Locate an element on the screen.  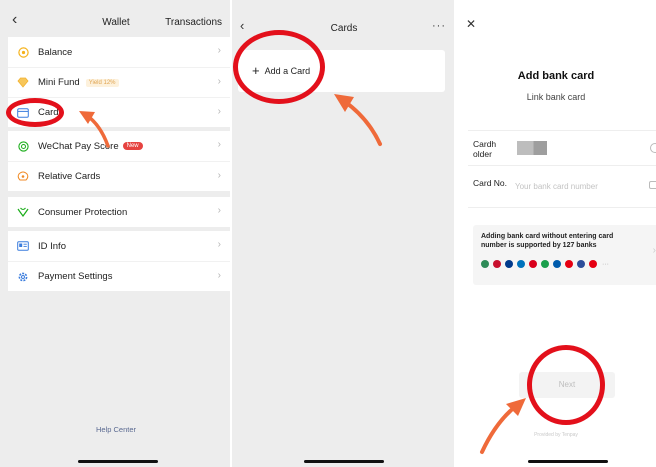
pointer-arrow-next is located at coordinates (503, 426).